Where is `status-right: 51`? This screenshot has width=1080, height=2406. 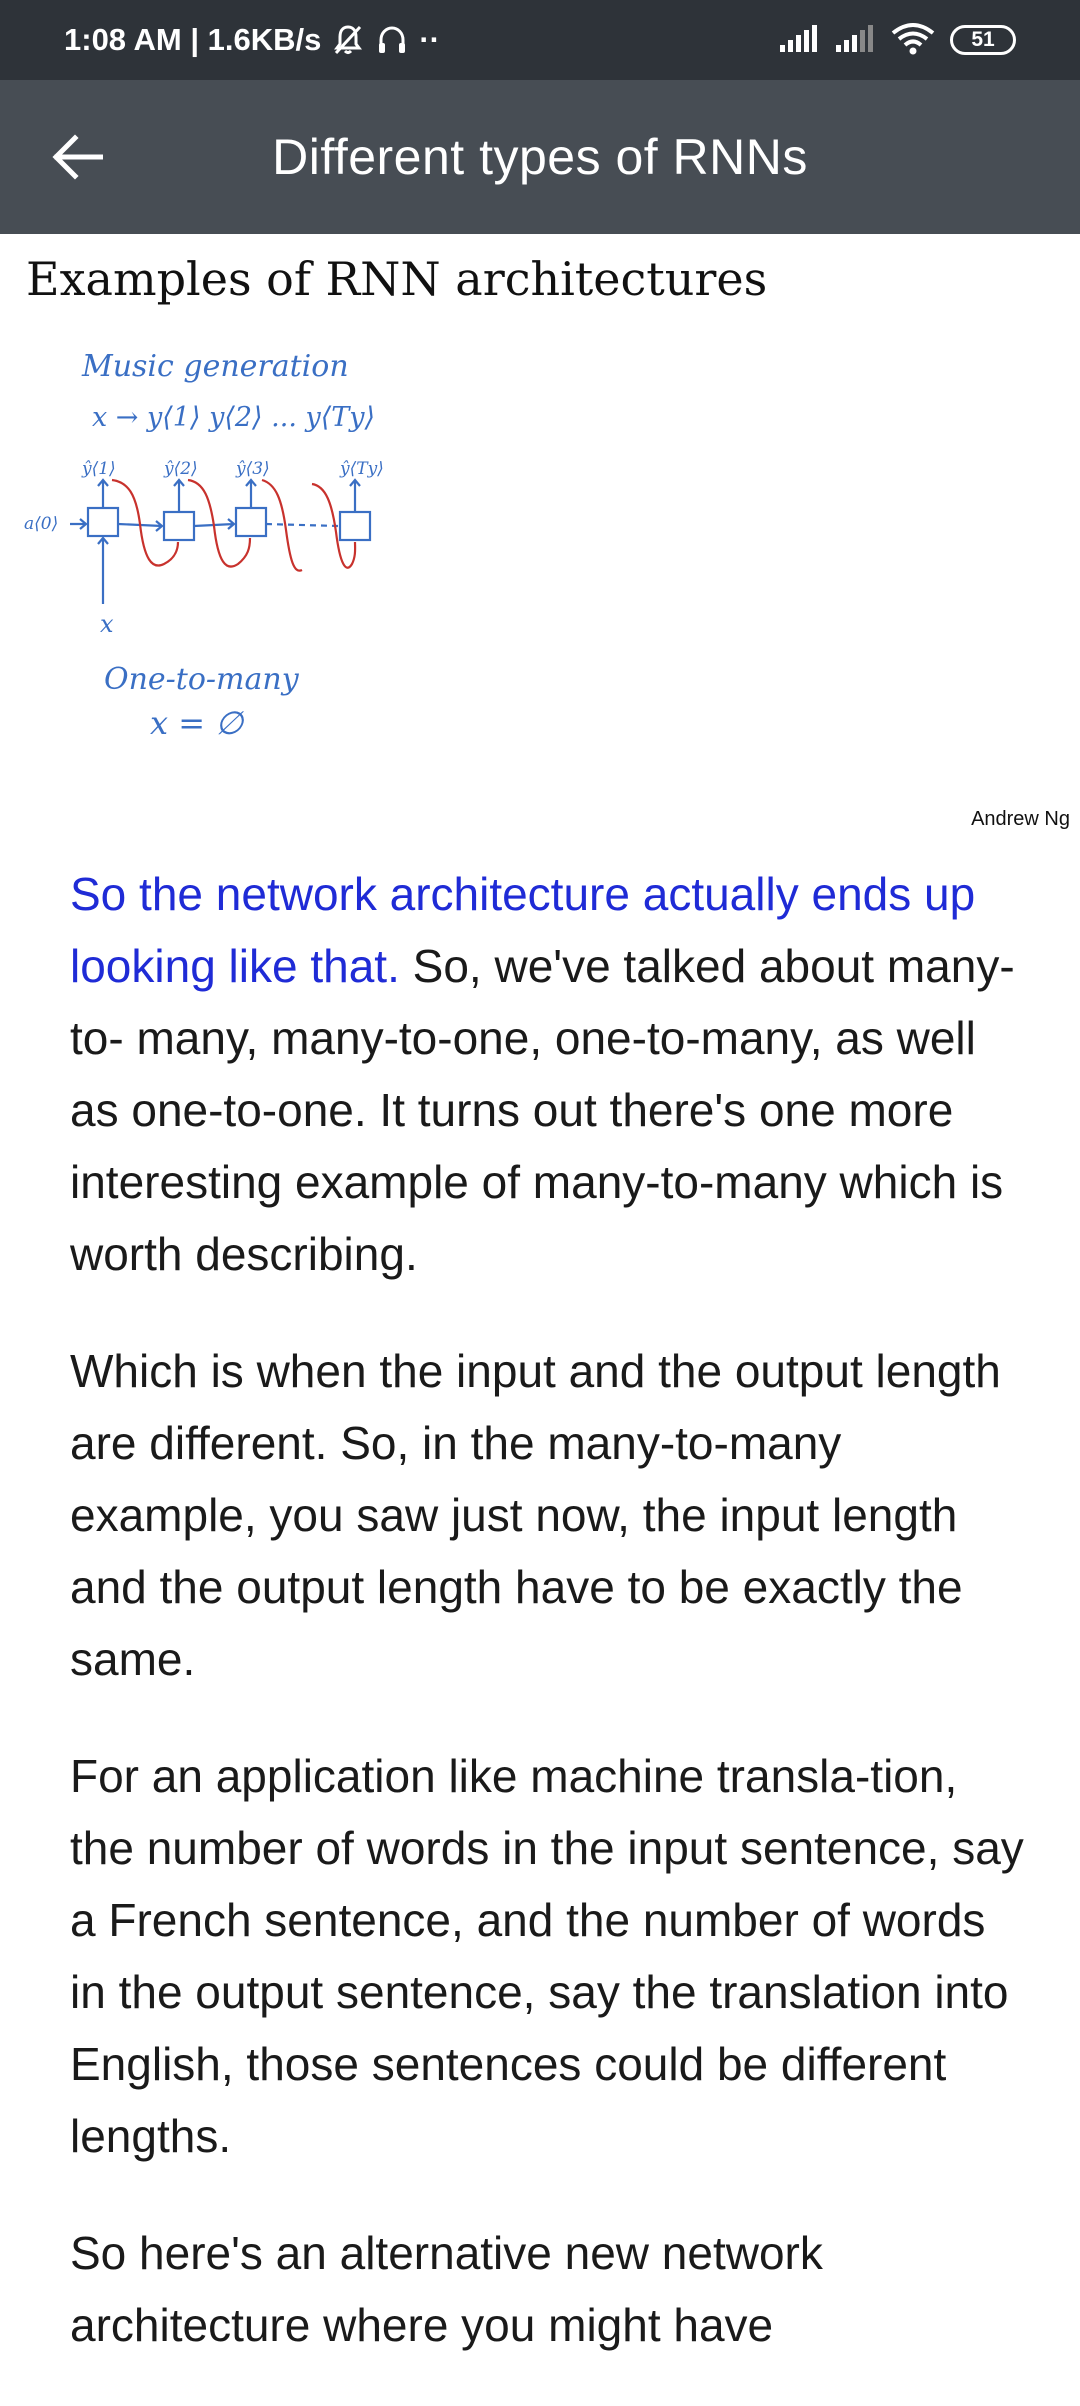
status-right: 51 is located at coordinates (897, 40).